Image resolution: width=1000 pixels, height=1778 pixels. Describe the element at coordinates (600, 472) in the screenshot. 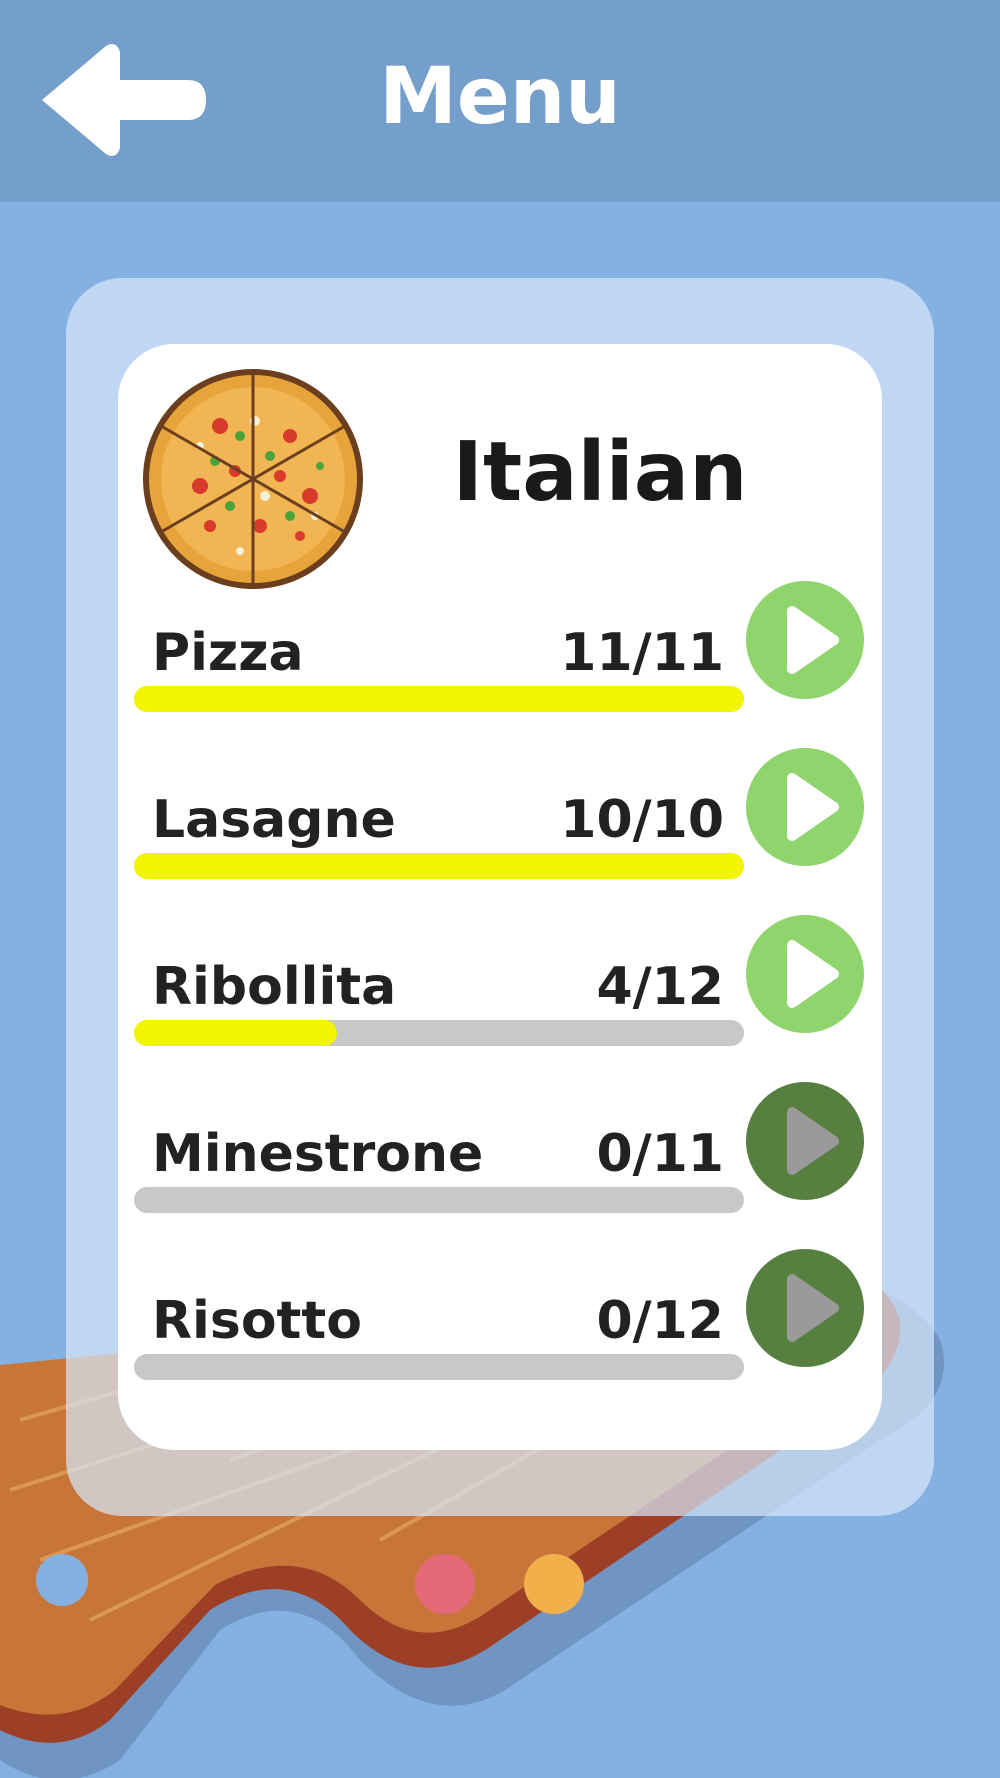

I see `category-title: Italian` at that location.